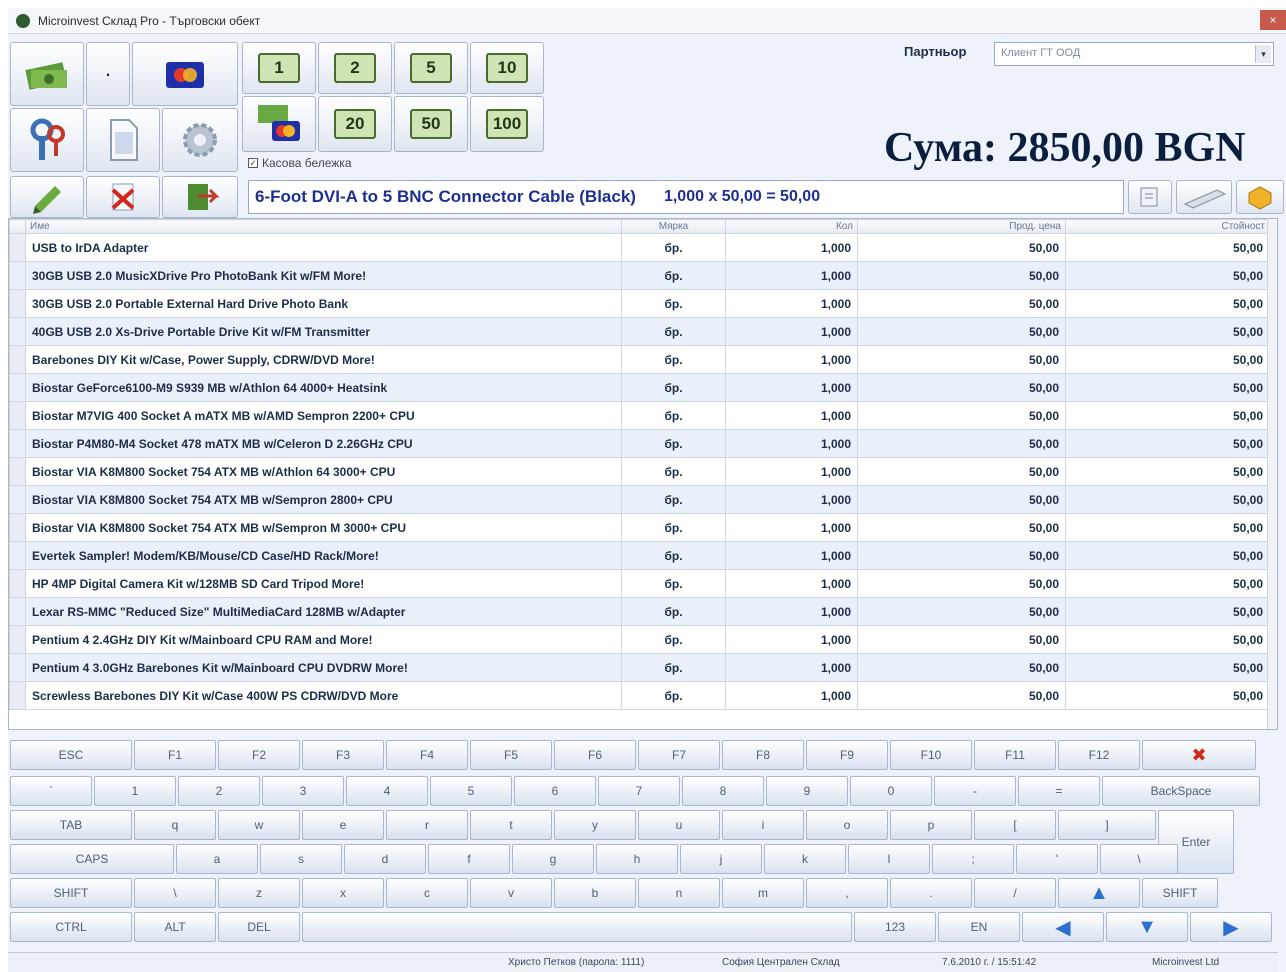 Image resolution: width=1286 pixels, height=972 pixels. I want to click on exit-button, so click(200, 197).